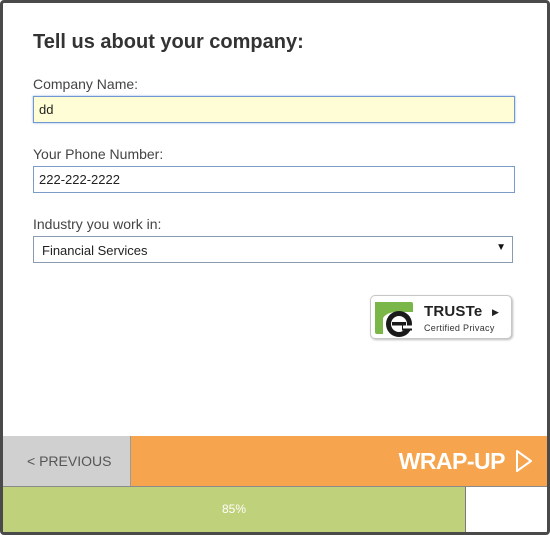 The image size is (550, 535). Describe the element at coordinates (234, 509) in the screenshot. I see `progress-percent-label: 85%` at that location.